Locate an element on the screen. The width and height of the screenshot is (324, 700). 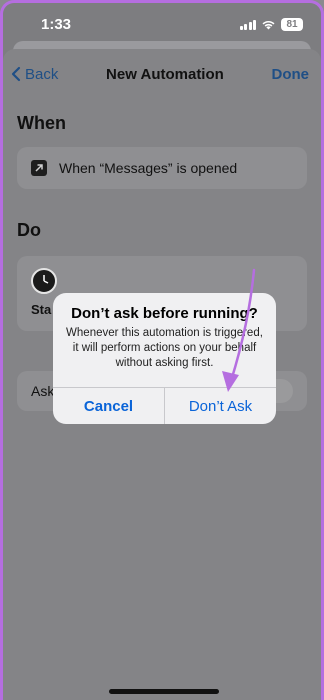
ask-row-label: Ask is located at coordinates (43, 391).